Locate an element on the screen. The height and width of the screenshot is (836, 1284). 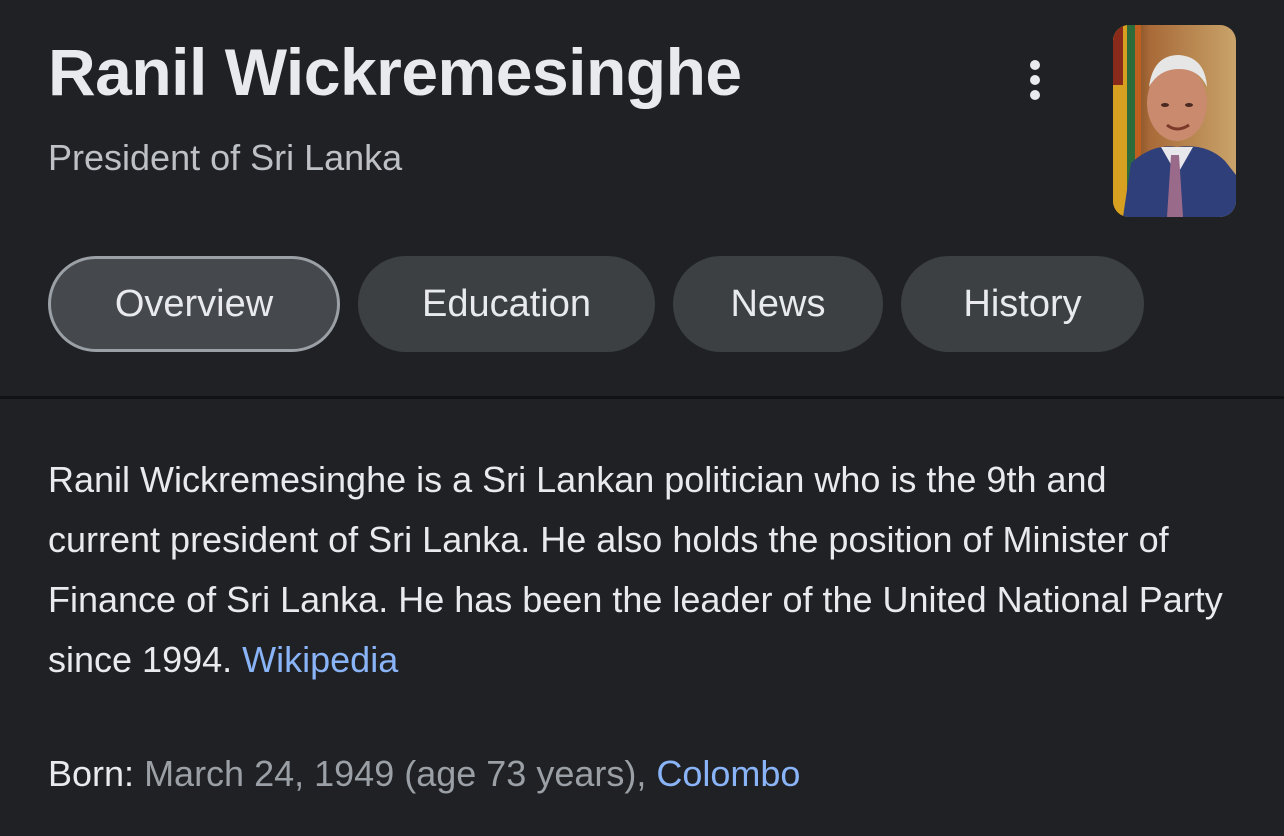
more-options-button is located at coordinates (1035, 80).